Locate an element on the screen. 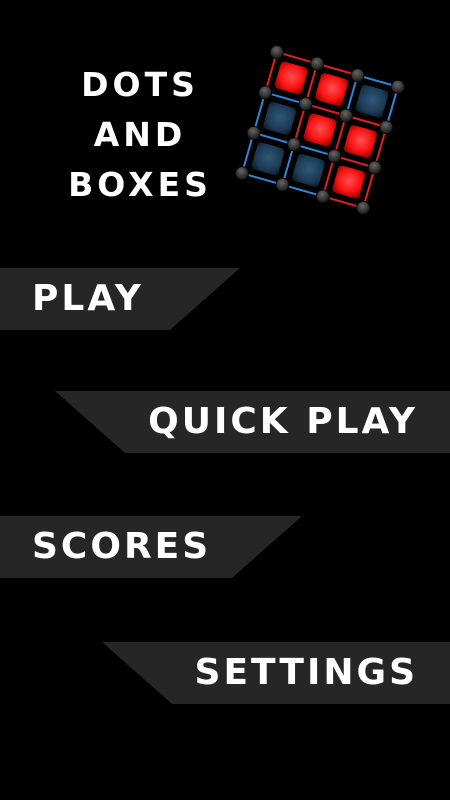 The height and width of the screenshot is (800, 450). play-button: PLAY is located at coordinates (120, 299).